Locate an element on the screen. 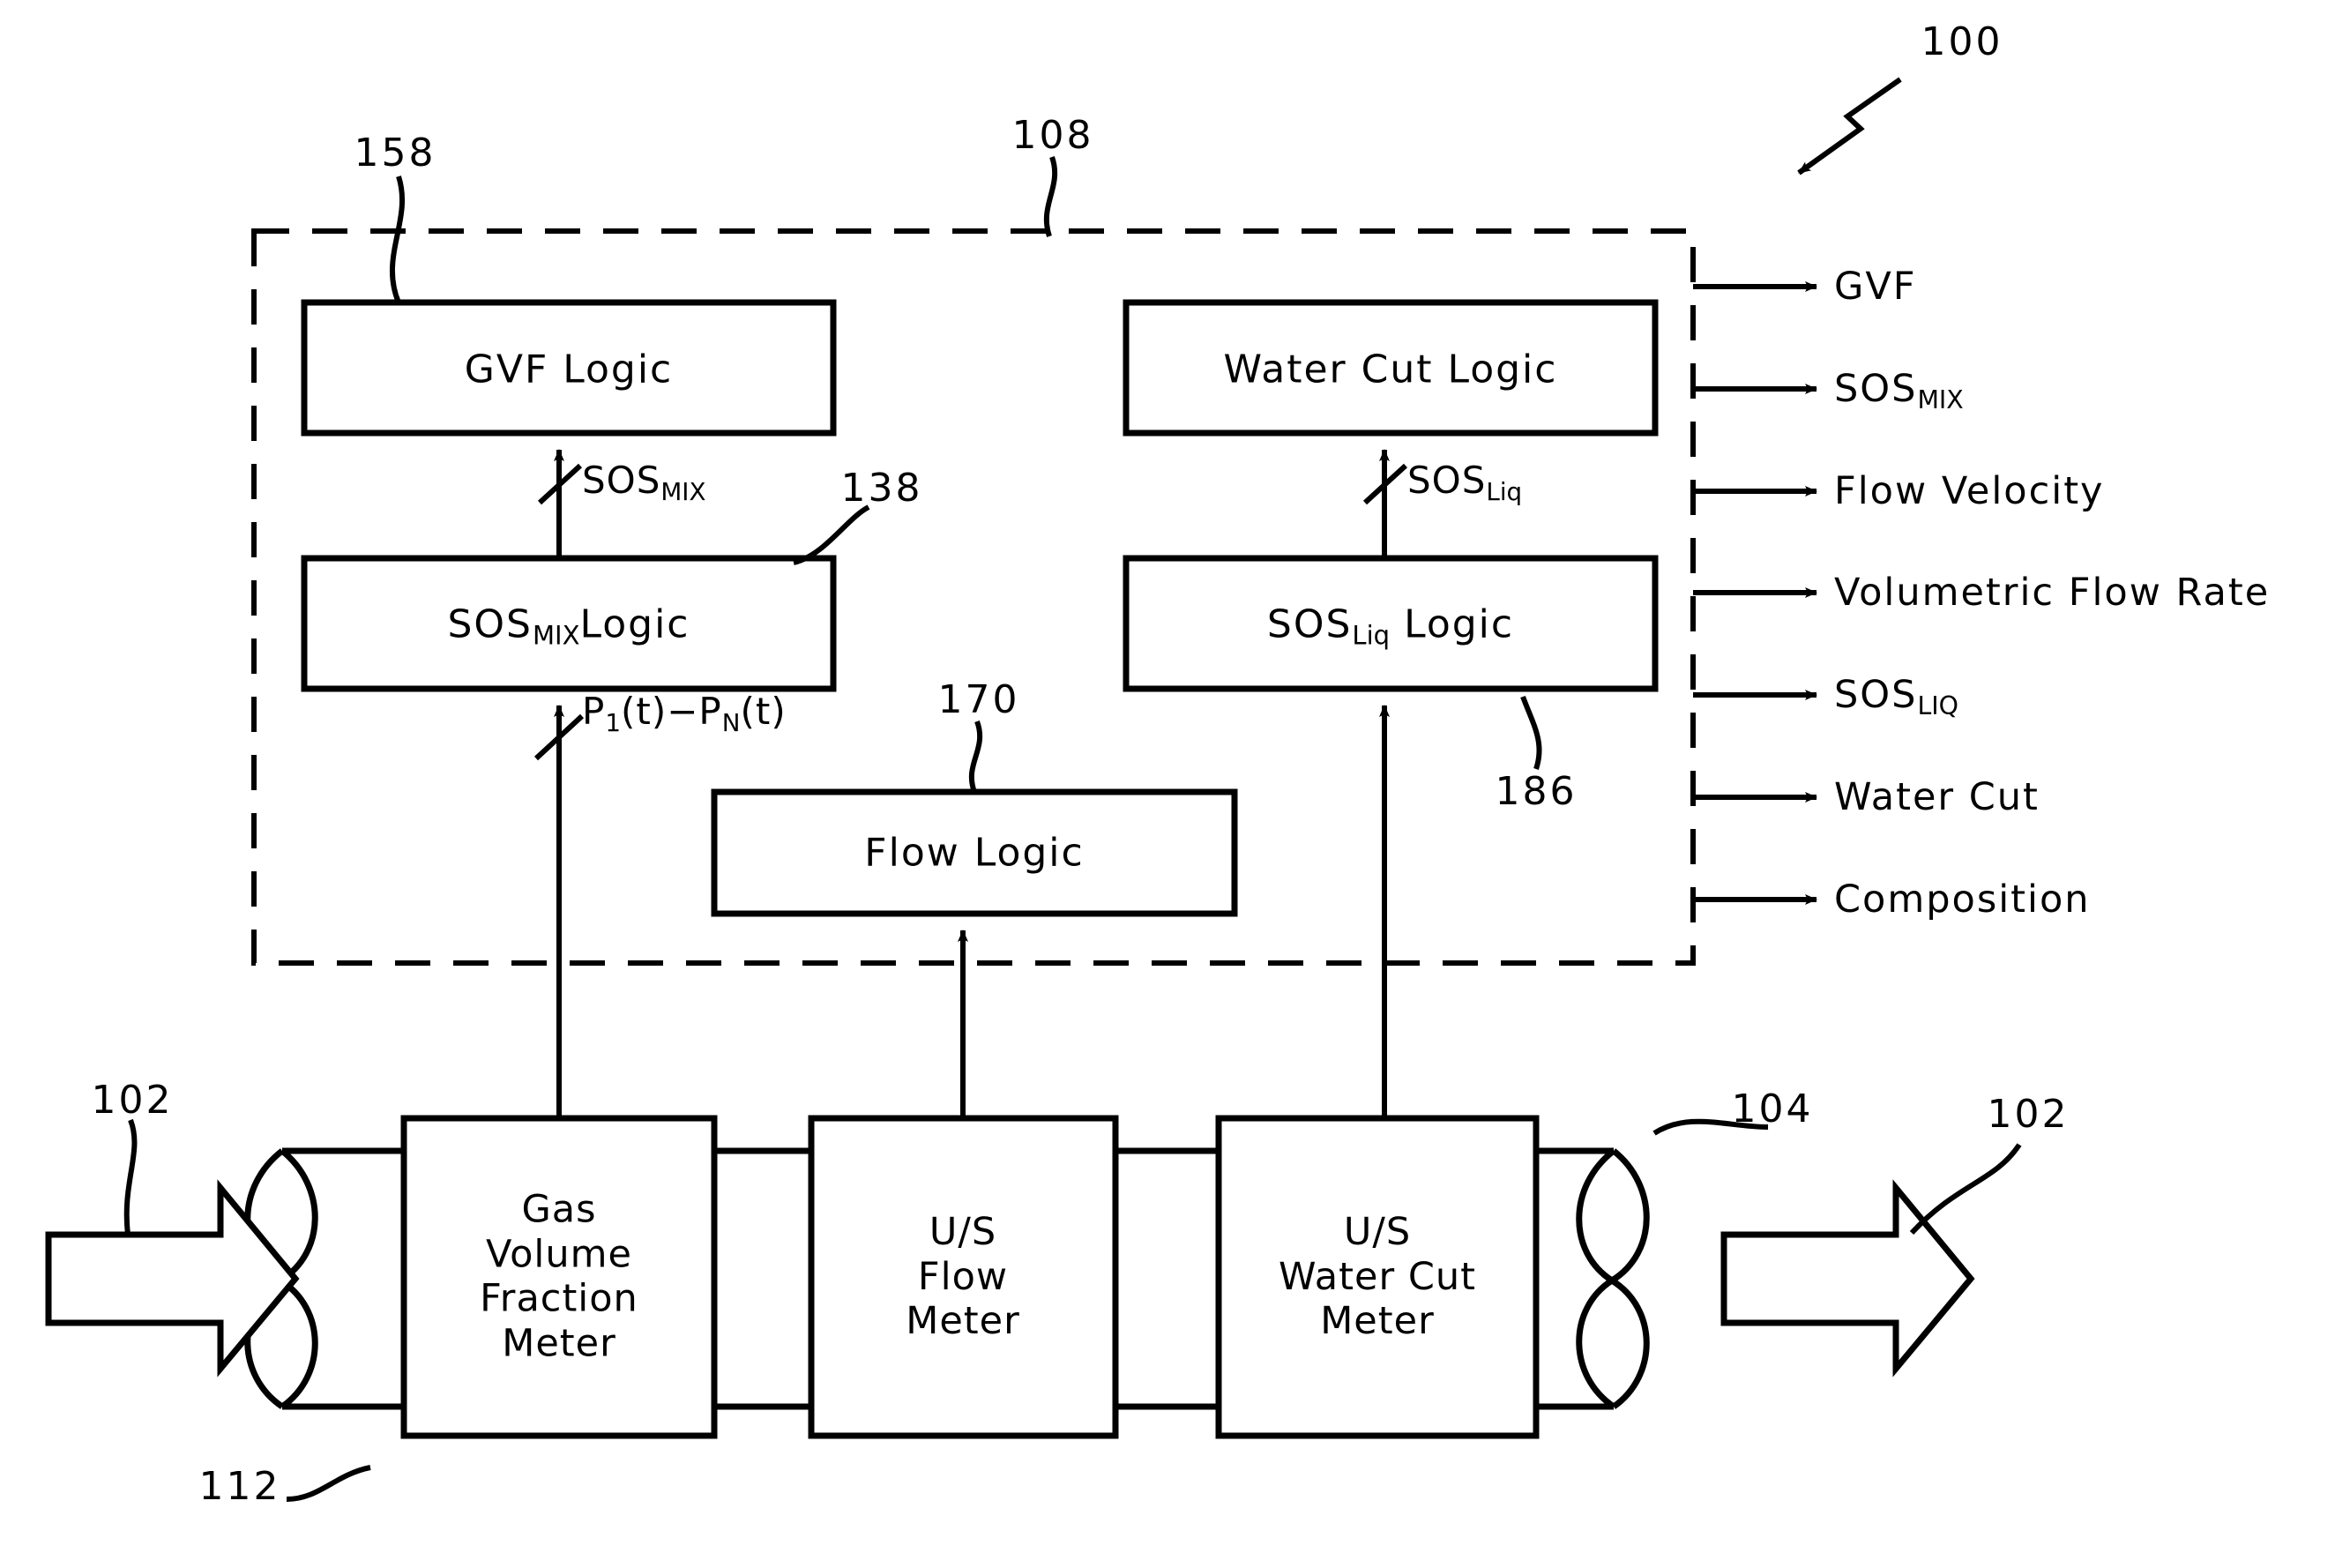  output-label-gvf: GVF is located at coordinates (1875, 287).